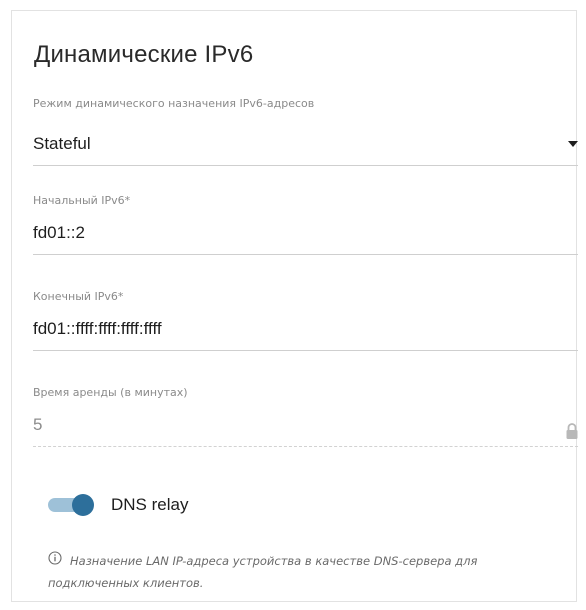  I want to click on lock-icon, so click(572, 431).